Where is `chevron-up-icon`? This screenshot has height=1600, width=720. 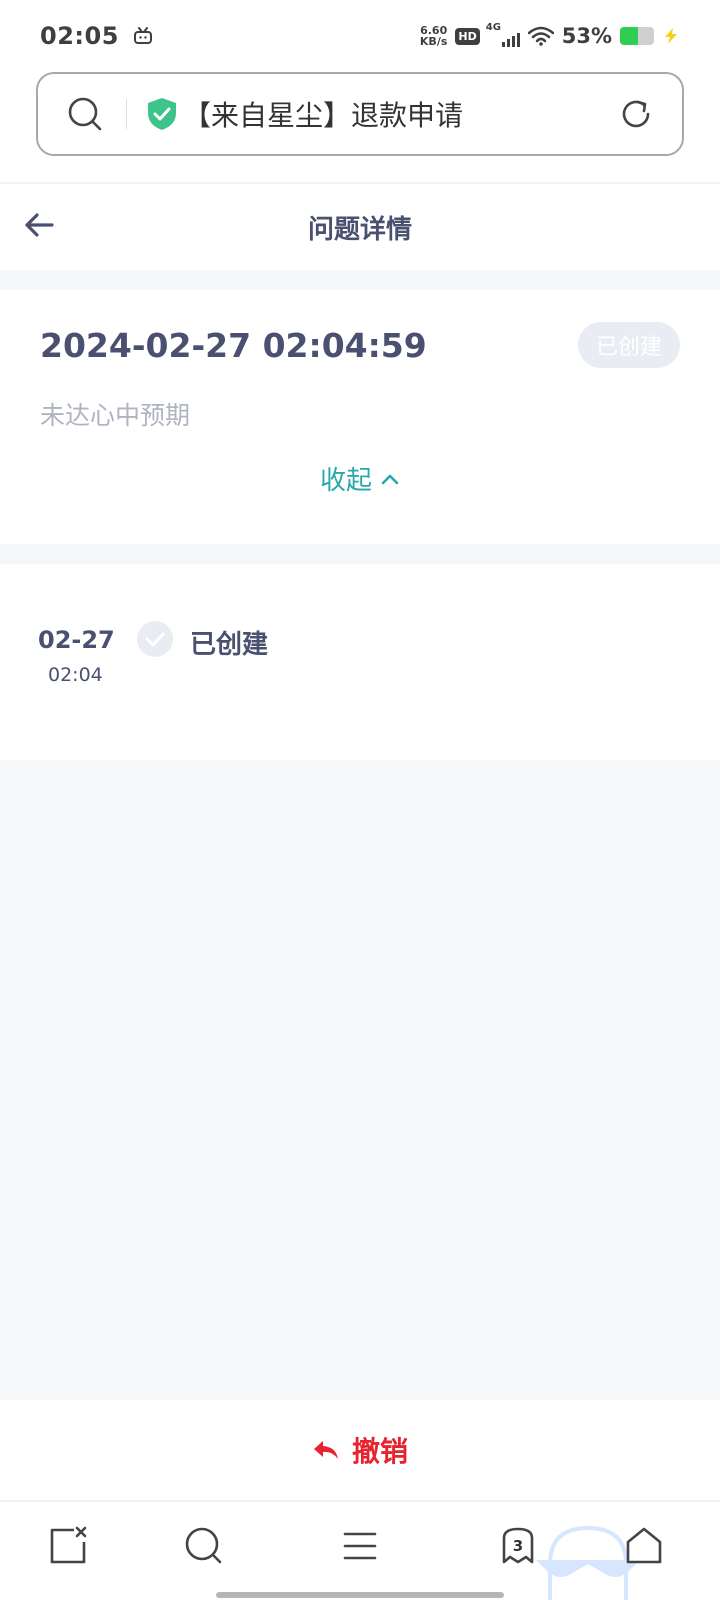
chevron-up-icon is located at coordinates (390, 479).